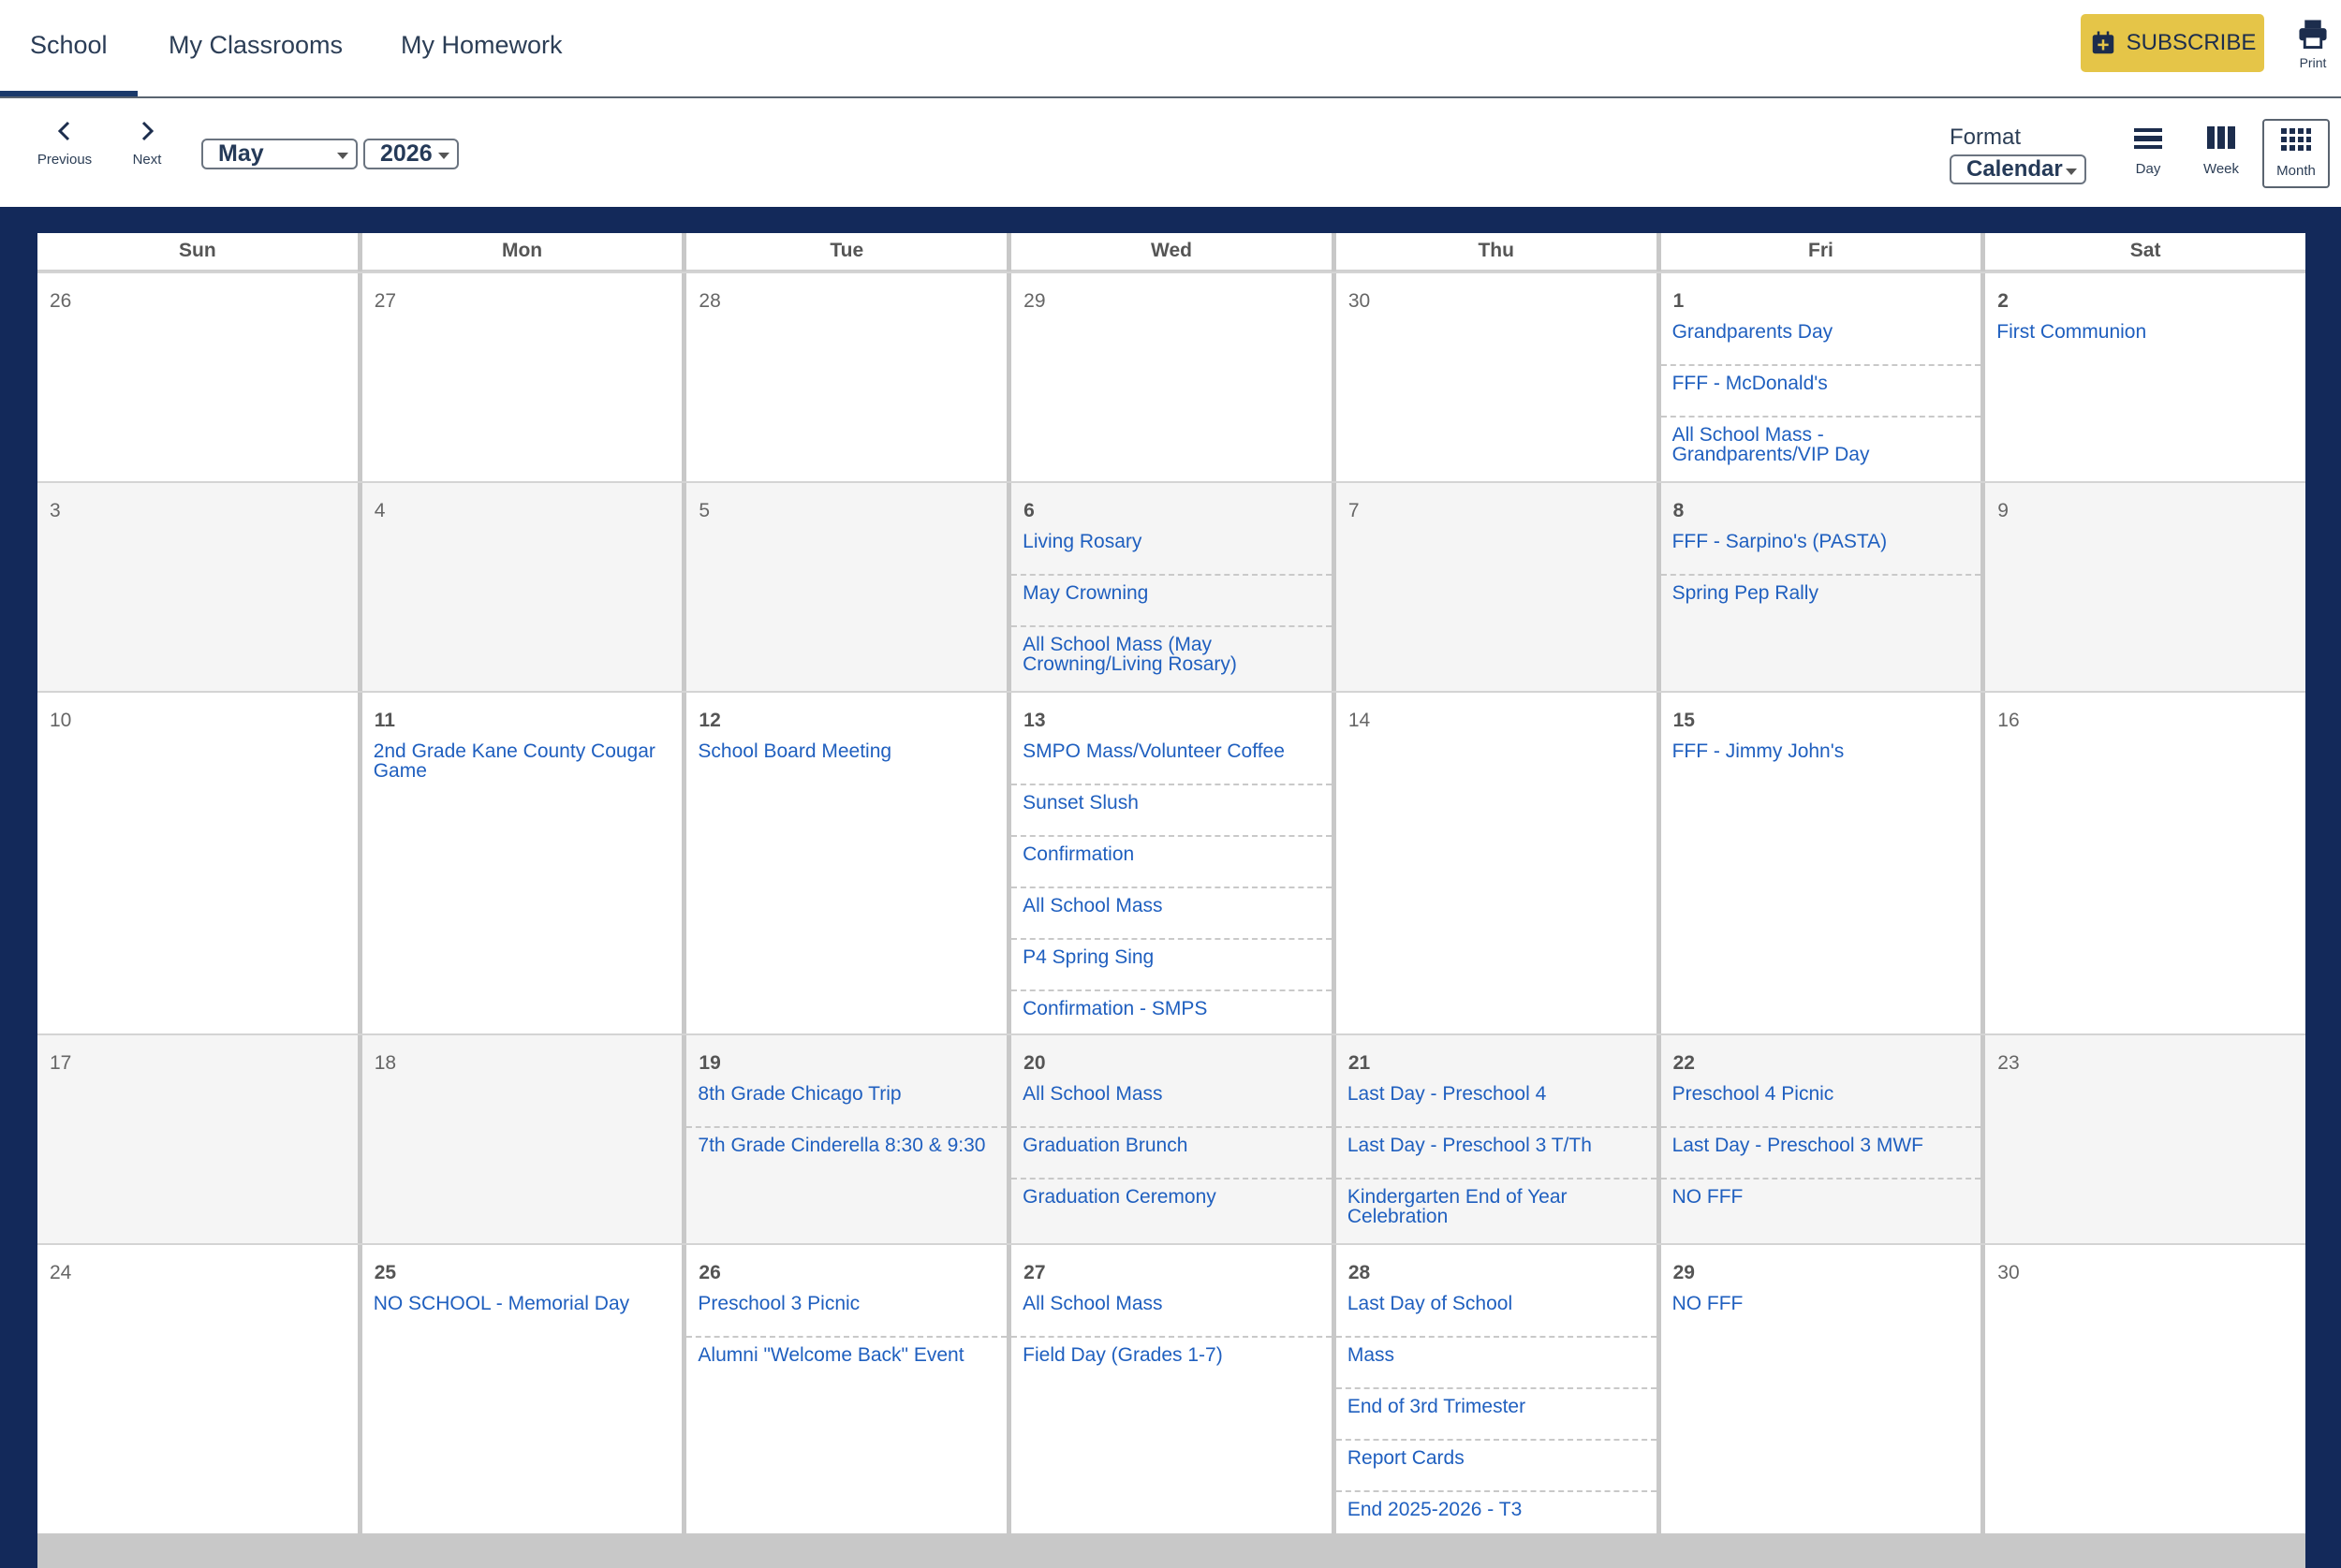 The width and height of the screenshot is (2341, 1568). Describe the element at coordinates (522, 1139) in the screenshot. I see `day-cell: 18` at that location.